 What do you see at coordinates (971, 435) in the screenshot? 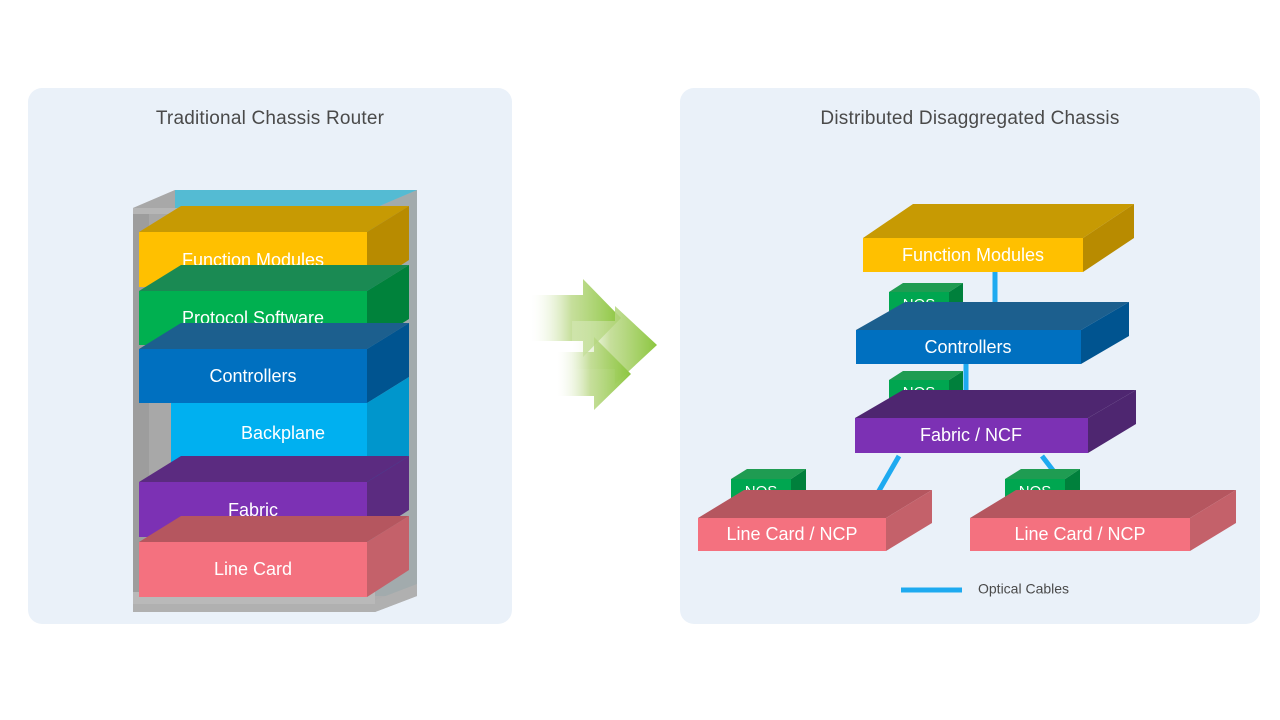
I see `ddc-node-label: Fabric / NCF` at bounding box center [971, 435].